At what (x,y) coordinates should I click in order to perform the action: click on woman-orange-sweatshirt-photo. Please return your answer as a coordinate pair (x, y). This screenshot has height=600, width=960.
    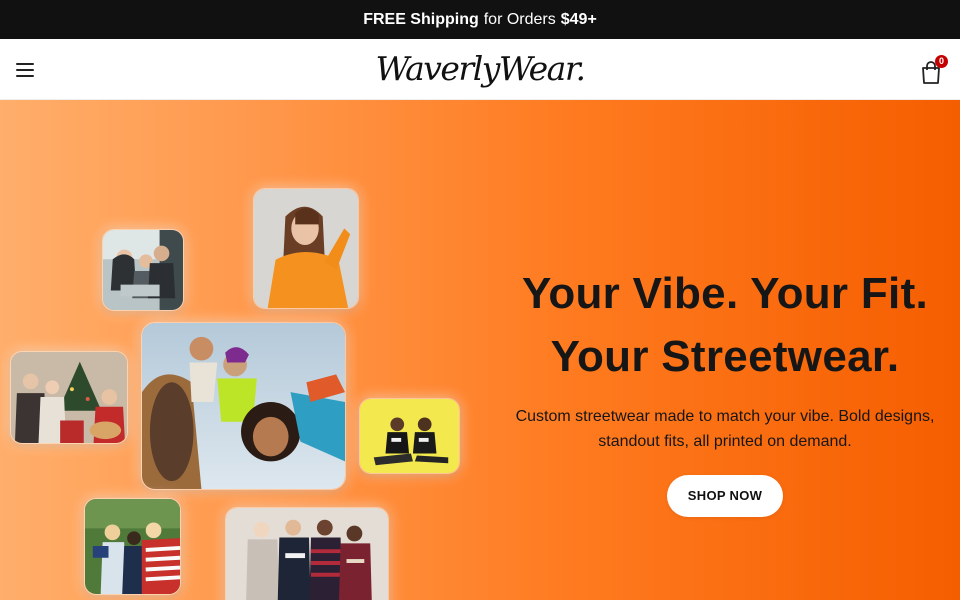
    Looking at the image, I should click on (306, 248).